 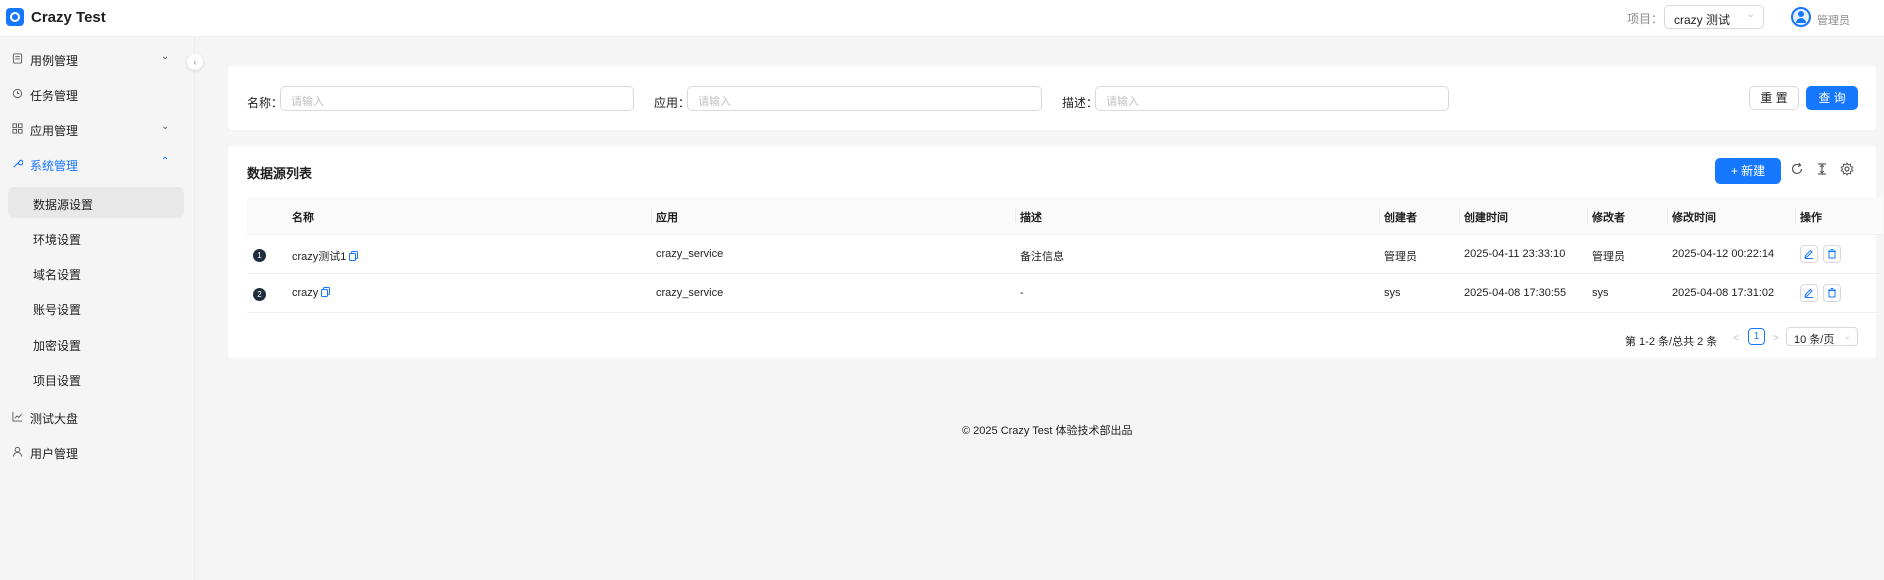 What do you see at coordinates (1486, 218) in the screenshot?
I see `column-header-created: 创建时间` at bounding box center [1486, 218].